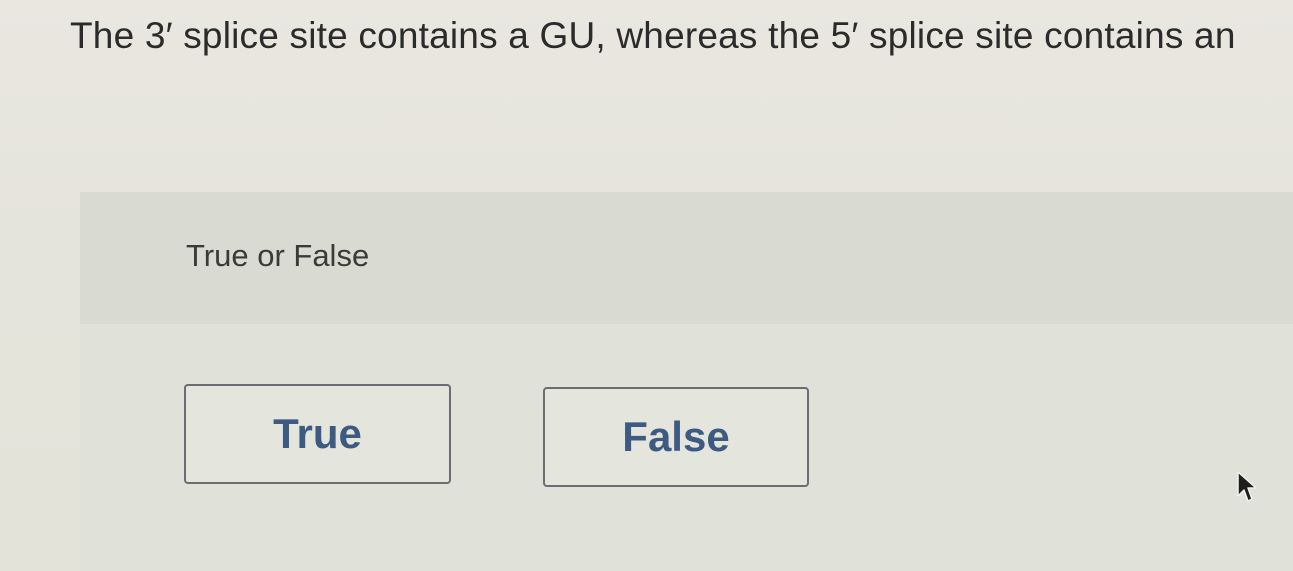 Image resolution: width=1293 pixels, height=571 pixels. What do you see at coordinates (278, 255) in the screenshot?
I see `true-or-false-label: True or False` at bounding box center [278, 255].